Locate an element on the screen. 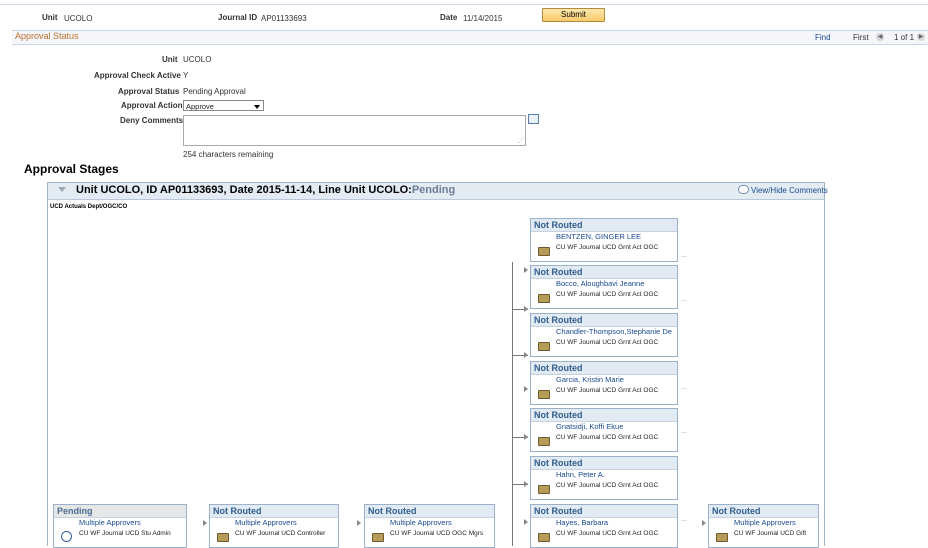 The width and height of the screenshot is (928, 548). approver-role: CU WF Journal UCD Stu Admin is located at coordinates (125, 533).